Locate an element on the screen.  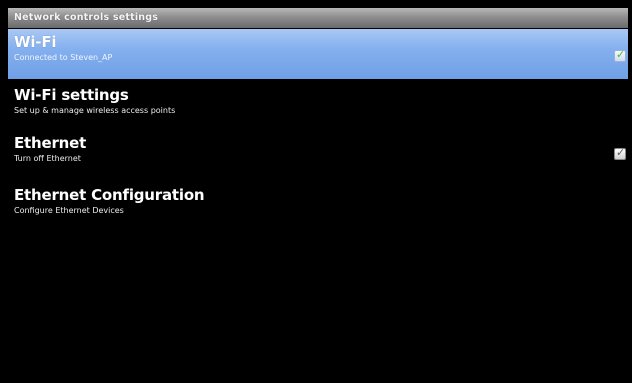
wifi-checkbox: ✓ is located at coordinates (620, 55).